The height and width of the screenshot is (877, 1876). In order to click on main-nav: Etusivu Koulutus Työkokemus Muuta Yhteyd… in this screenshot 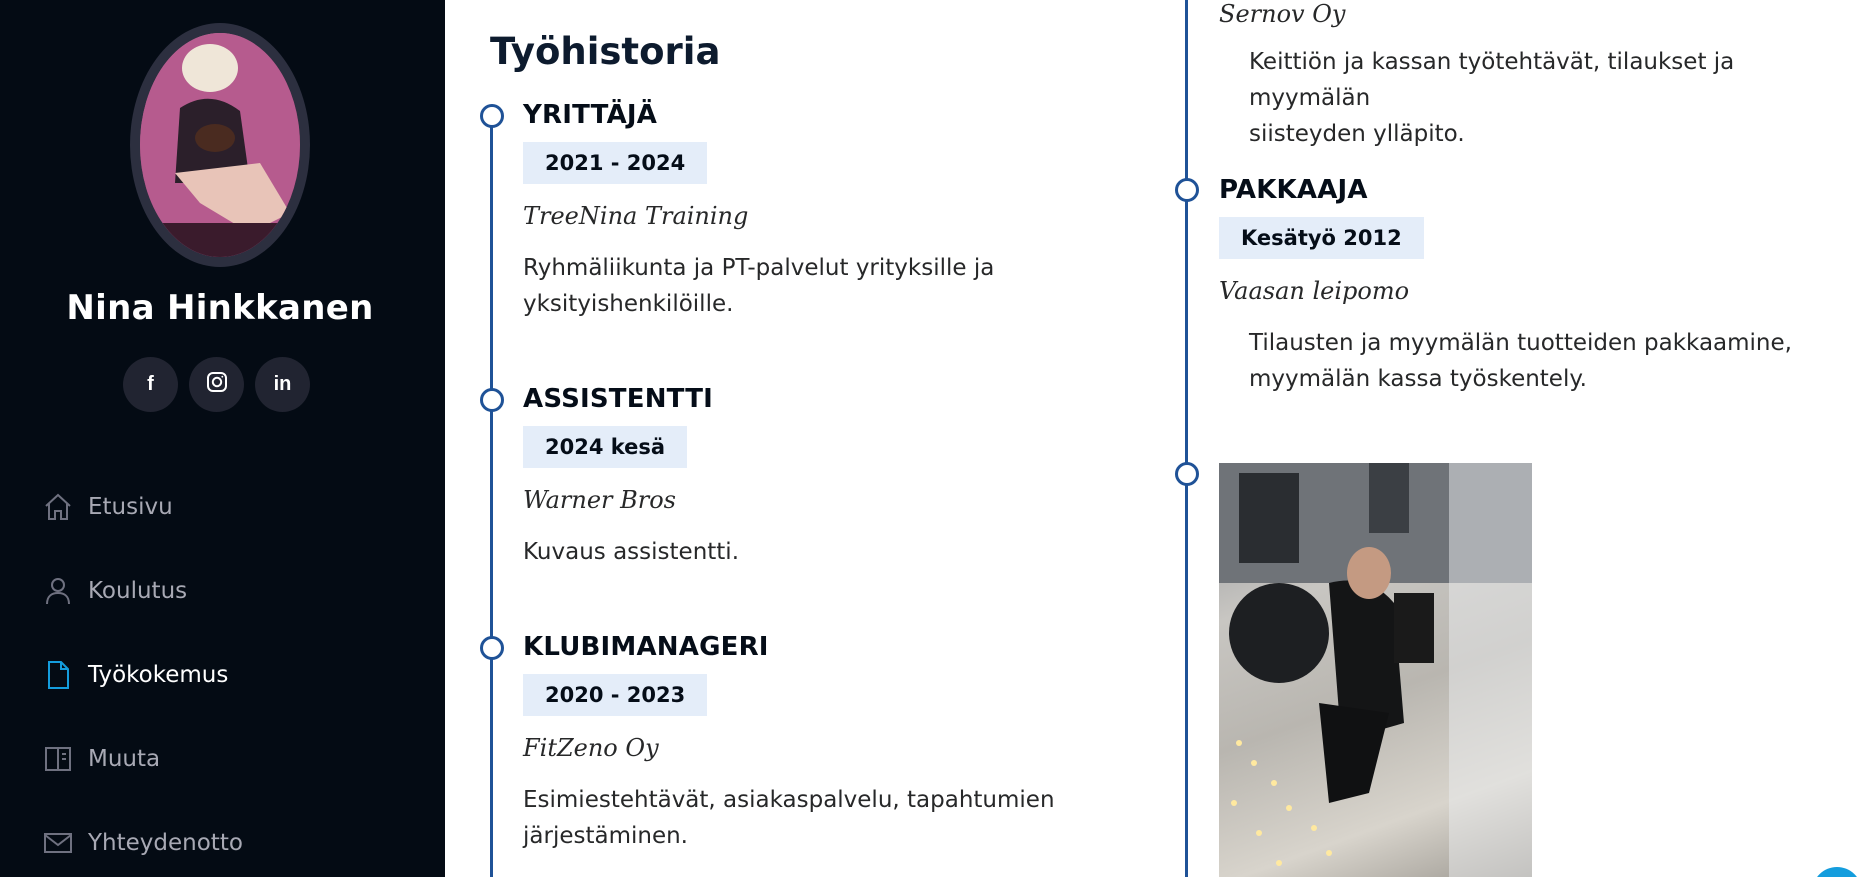, I will do `click(142, 671)`.